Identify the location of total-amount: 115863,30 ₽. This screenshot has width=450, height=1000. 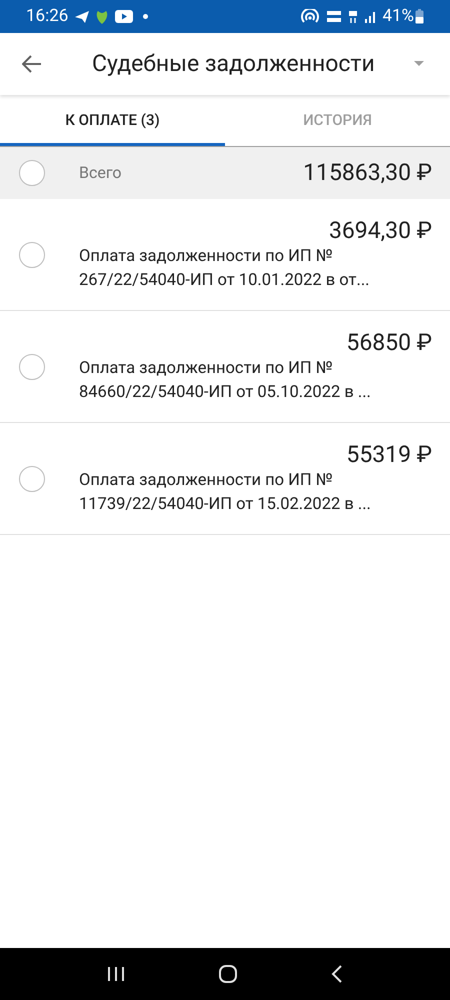
(367, 173).